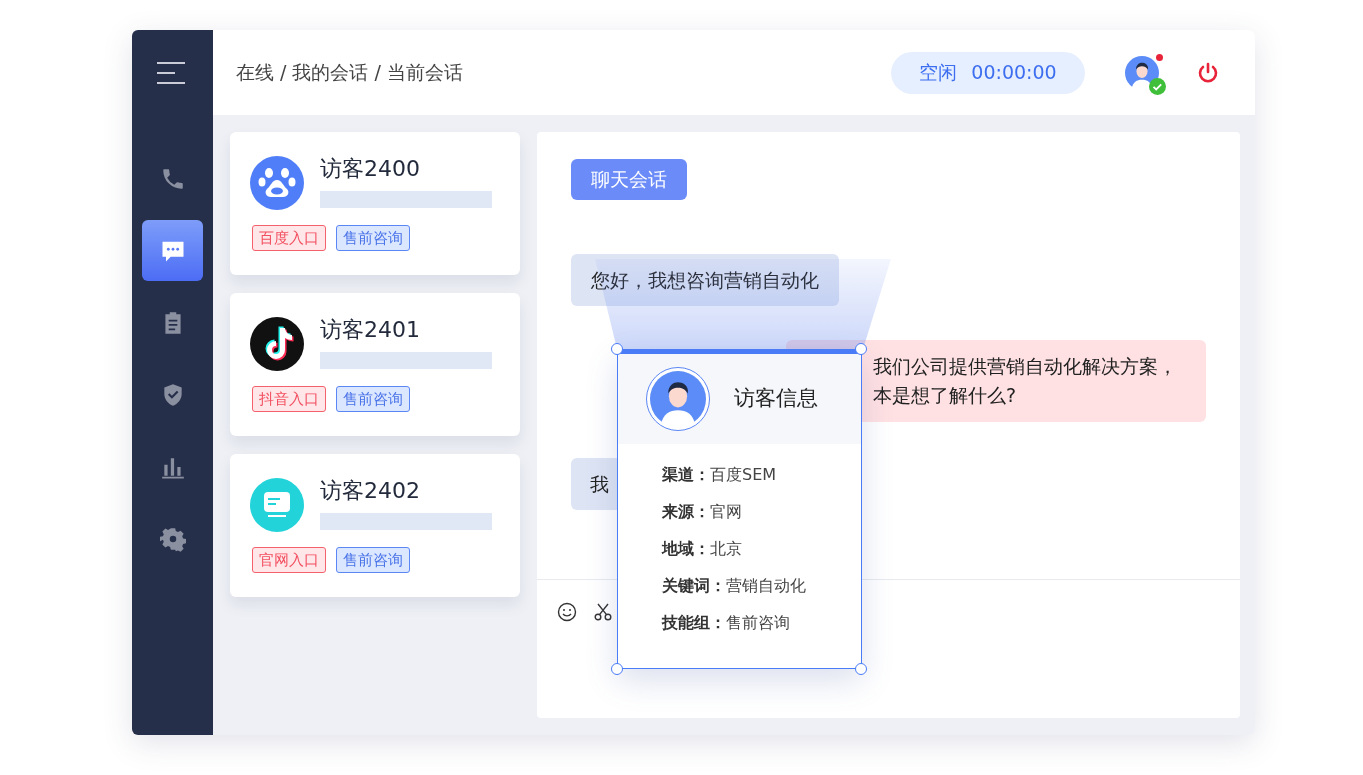  Describe the element at coordinates (277, 344) in the screenshot. I see `music-note-logo-icon` at that location.